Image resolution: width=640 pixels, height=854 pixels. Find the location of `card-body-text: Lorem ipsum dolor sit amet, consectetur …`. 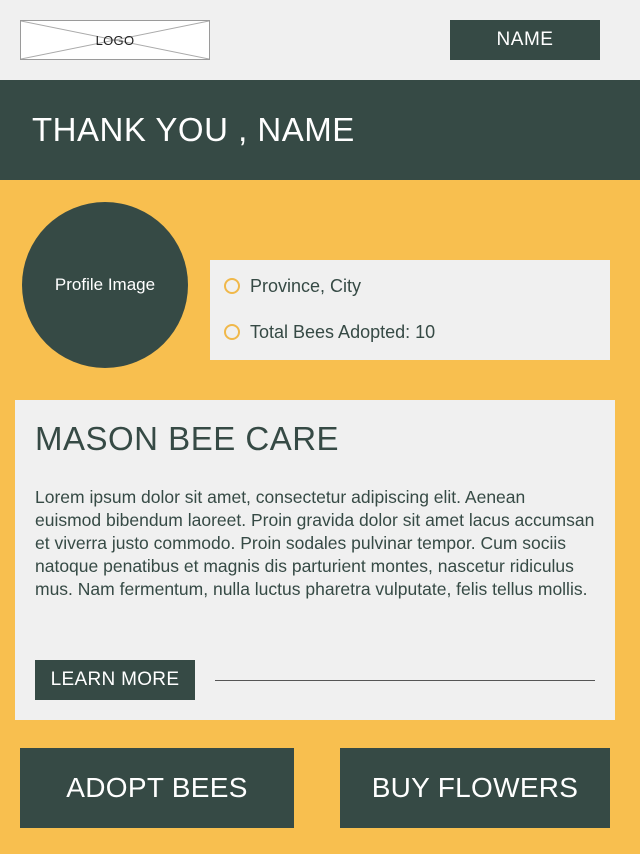

card-body-text: Lorem ipsum dolor sit amet, consectetur … is located at coordinates (315, 543).